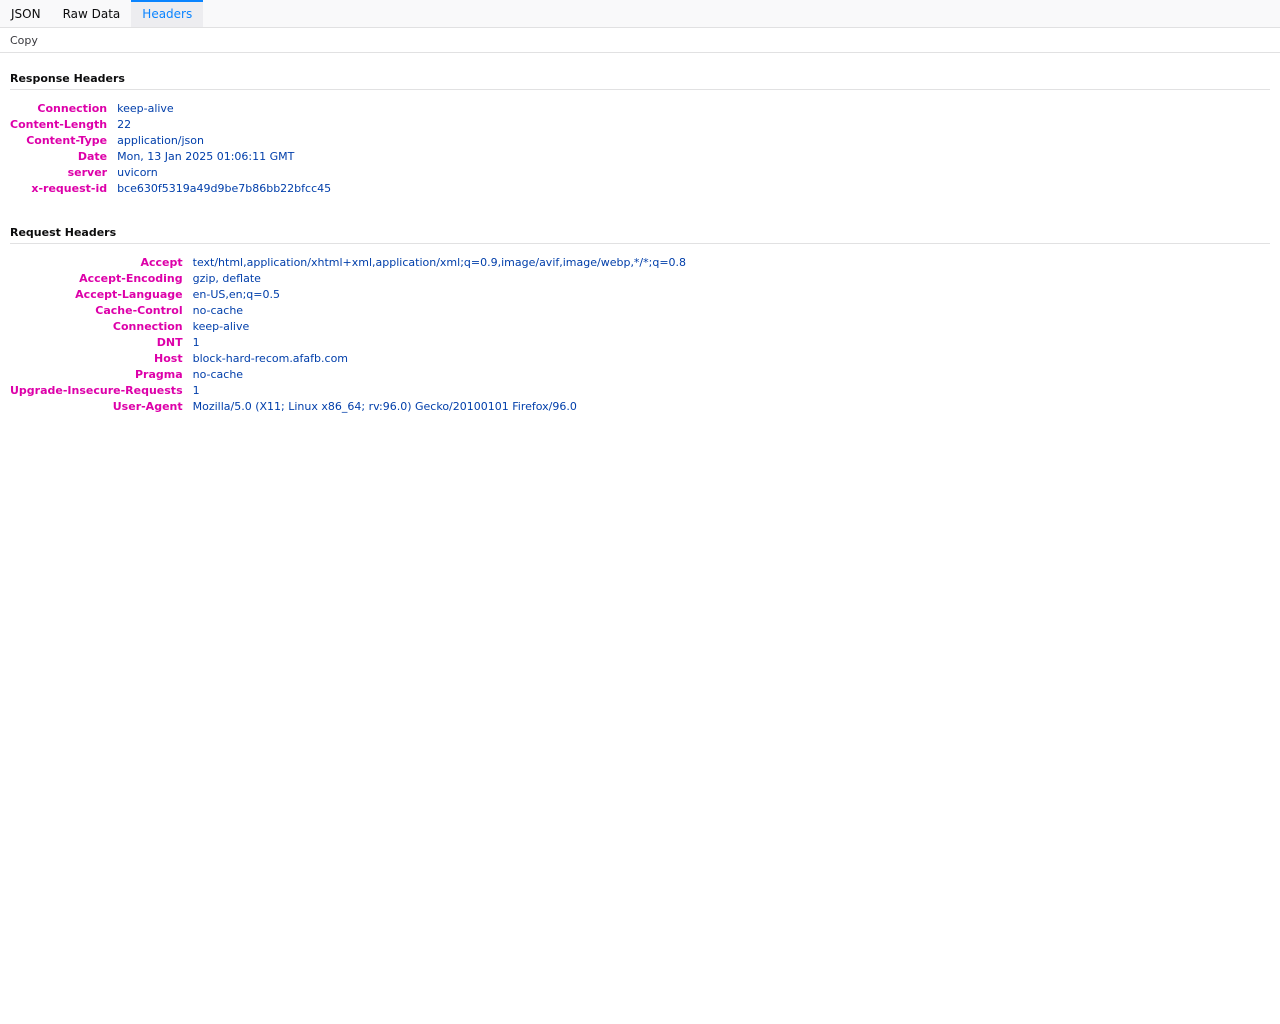 This screenshot has width=1280, height=1024. Describe the element at coordinates (170, 173) in the screenshot. I see `header-row: server uvicorn` at that location.